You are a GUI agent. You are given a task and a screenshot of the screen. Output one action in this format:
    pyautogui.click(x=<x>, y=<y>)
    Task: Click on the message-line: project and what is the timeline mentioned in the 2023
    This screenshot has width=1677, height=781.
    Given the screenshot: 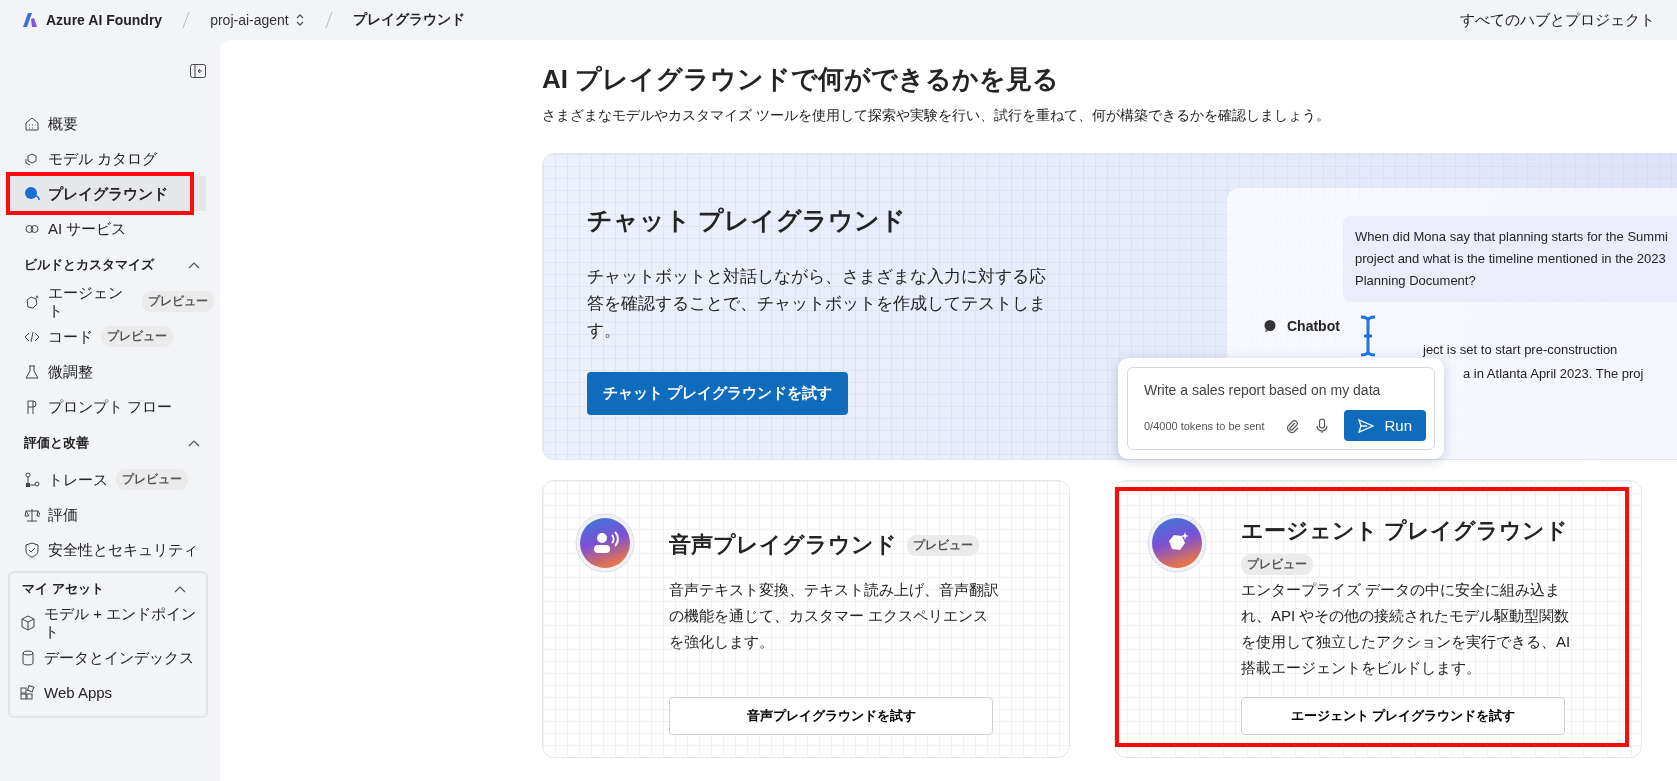 What is the action you would take?
    pyautogui.click(x=1511, y=259)
    